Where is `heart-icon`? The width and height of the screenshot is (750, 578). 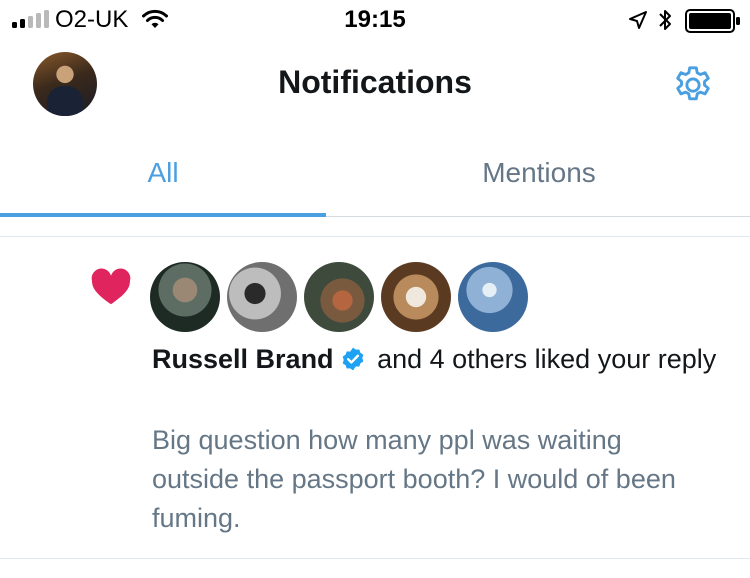 heart-icon is located at coordinates (111, 286).